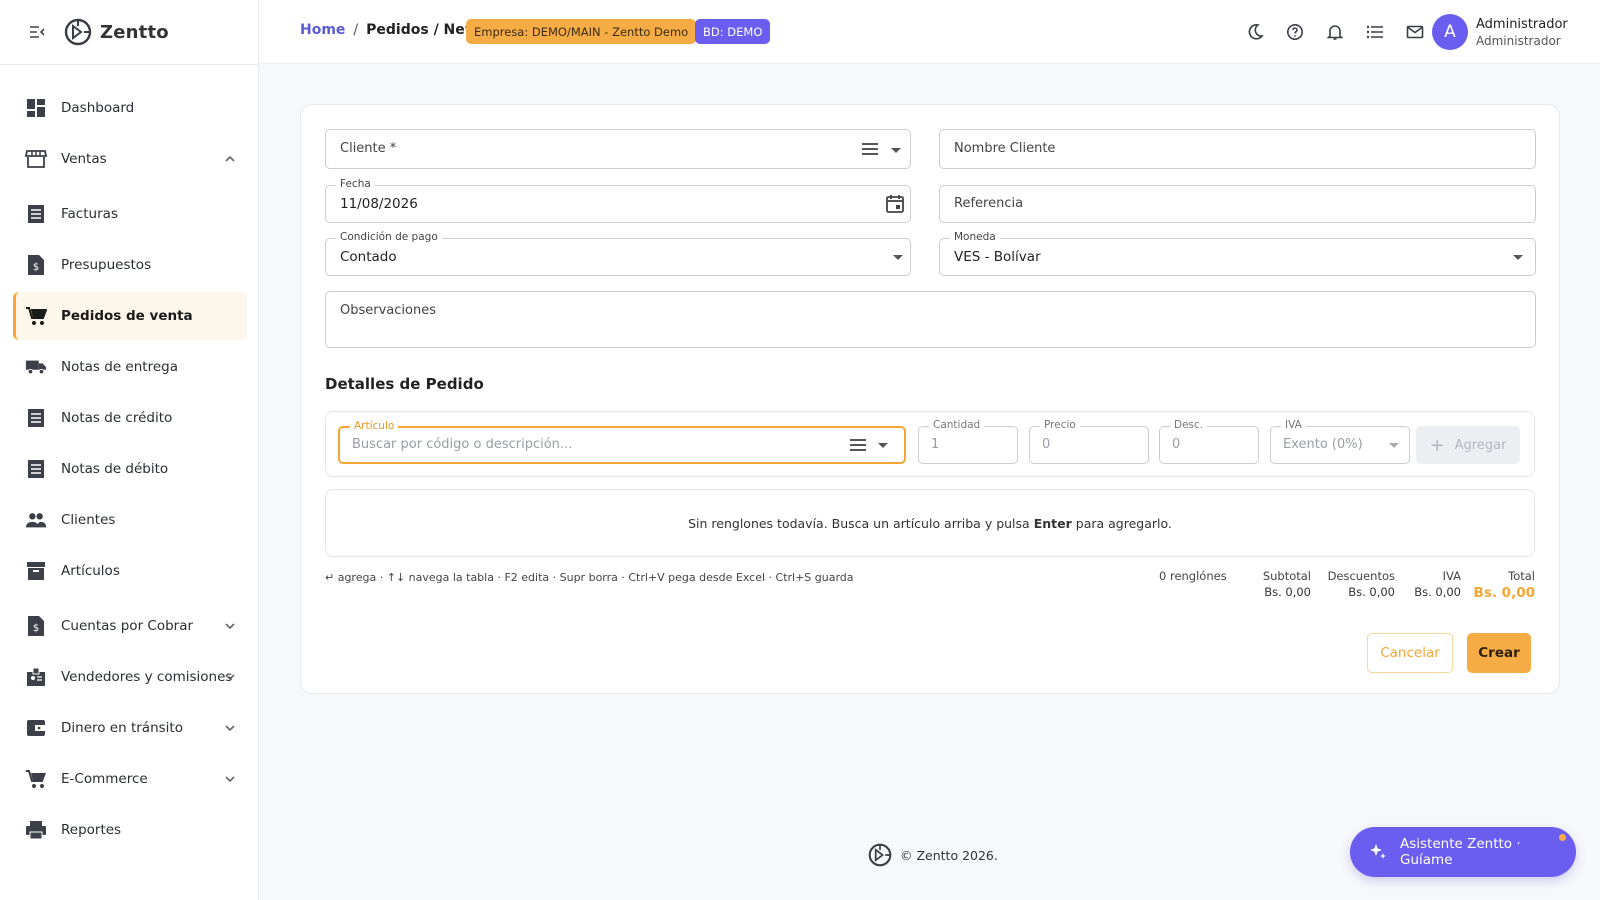  I want to click on sidebar-item-cuentas-por-cobrar: $ Cuentas por Cobrar, so click(130, 626).